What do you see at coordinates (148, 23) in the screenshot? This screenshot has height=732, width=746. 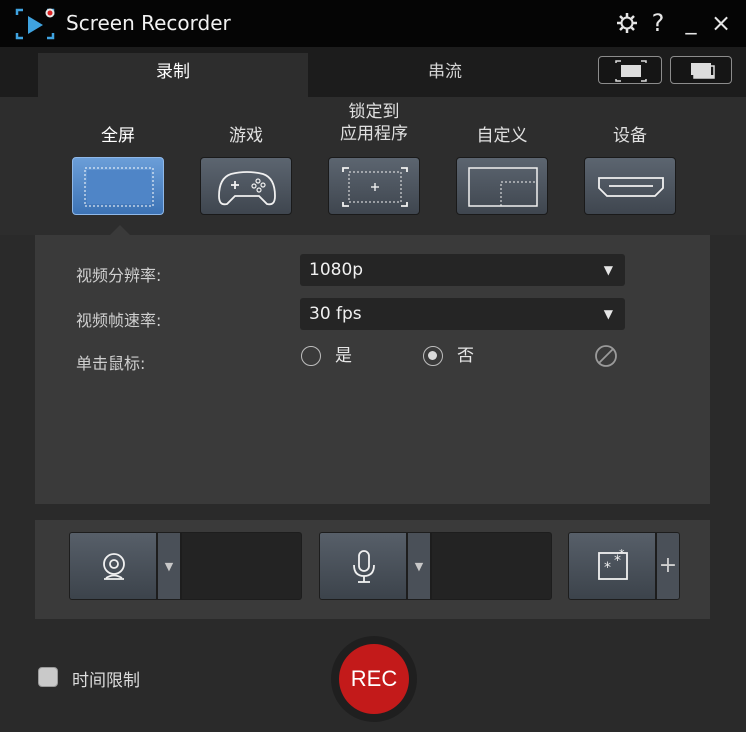 I see `app-title: Screen Recorder` at bounding box center [148, 23].